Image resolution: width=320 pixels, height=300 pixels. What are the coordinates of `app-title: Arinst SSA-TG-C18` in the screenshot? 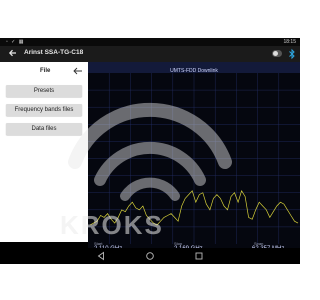 It's located at (54, 52).